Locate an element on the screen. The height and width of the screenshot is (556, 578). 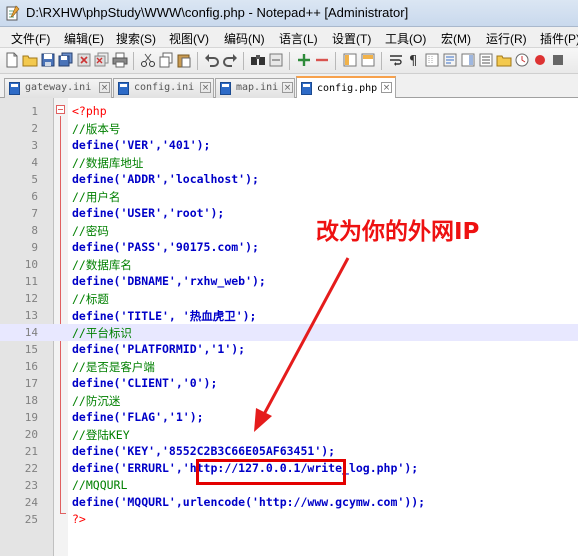
indent-guide-icon is located at coordinates (432, 60).